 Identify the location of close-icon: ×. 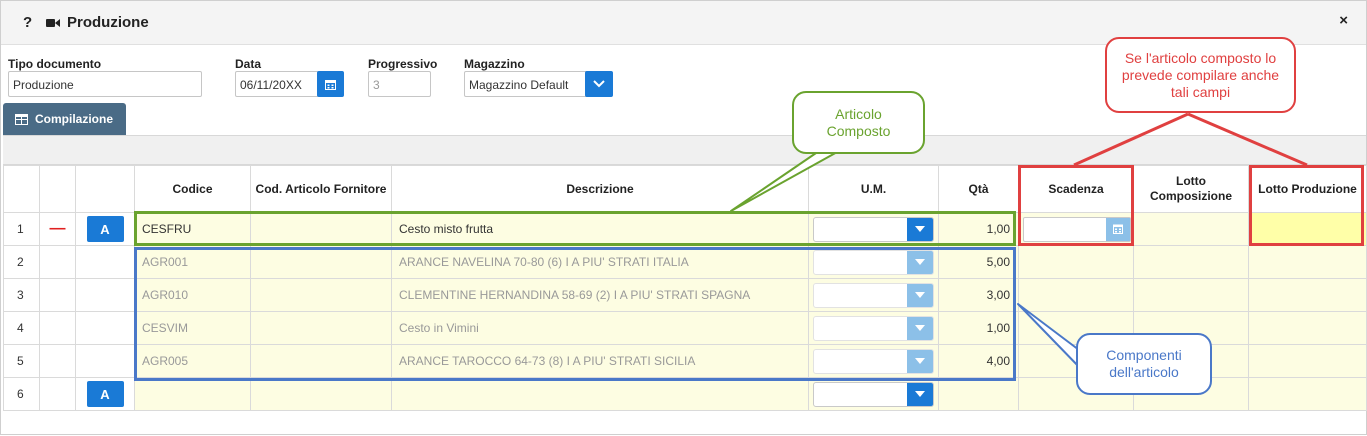
(1343, 20).